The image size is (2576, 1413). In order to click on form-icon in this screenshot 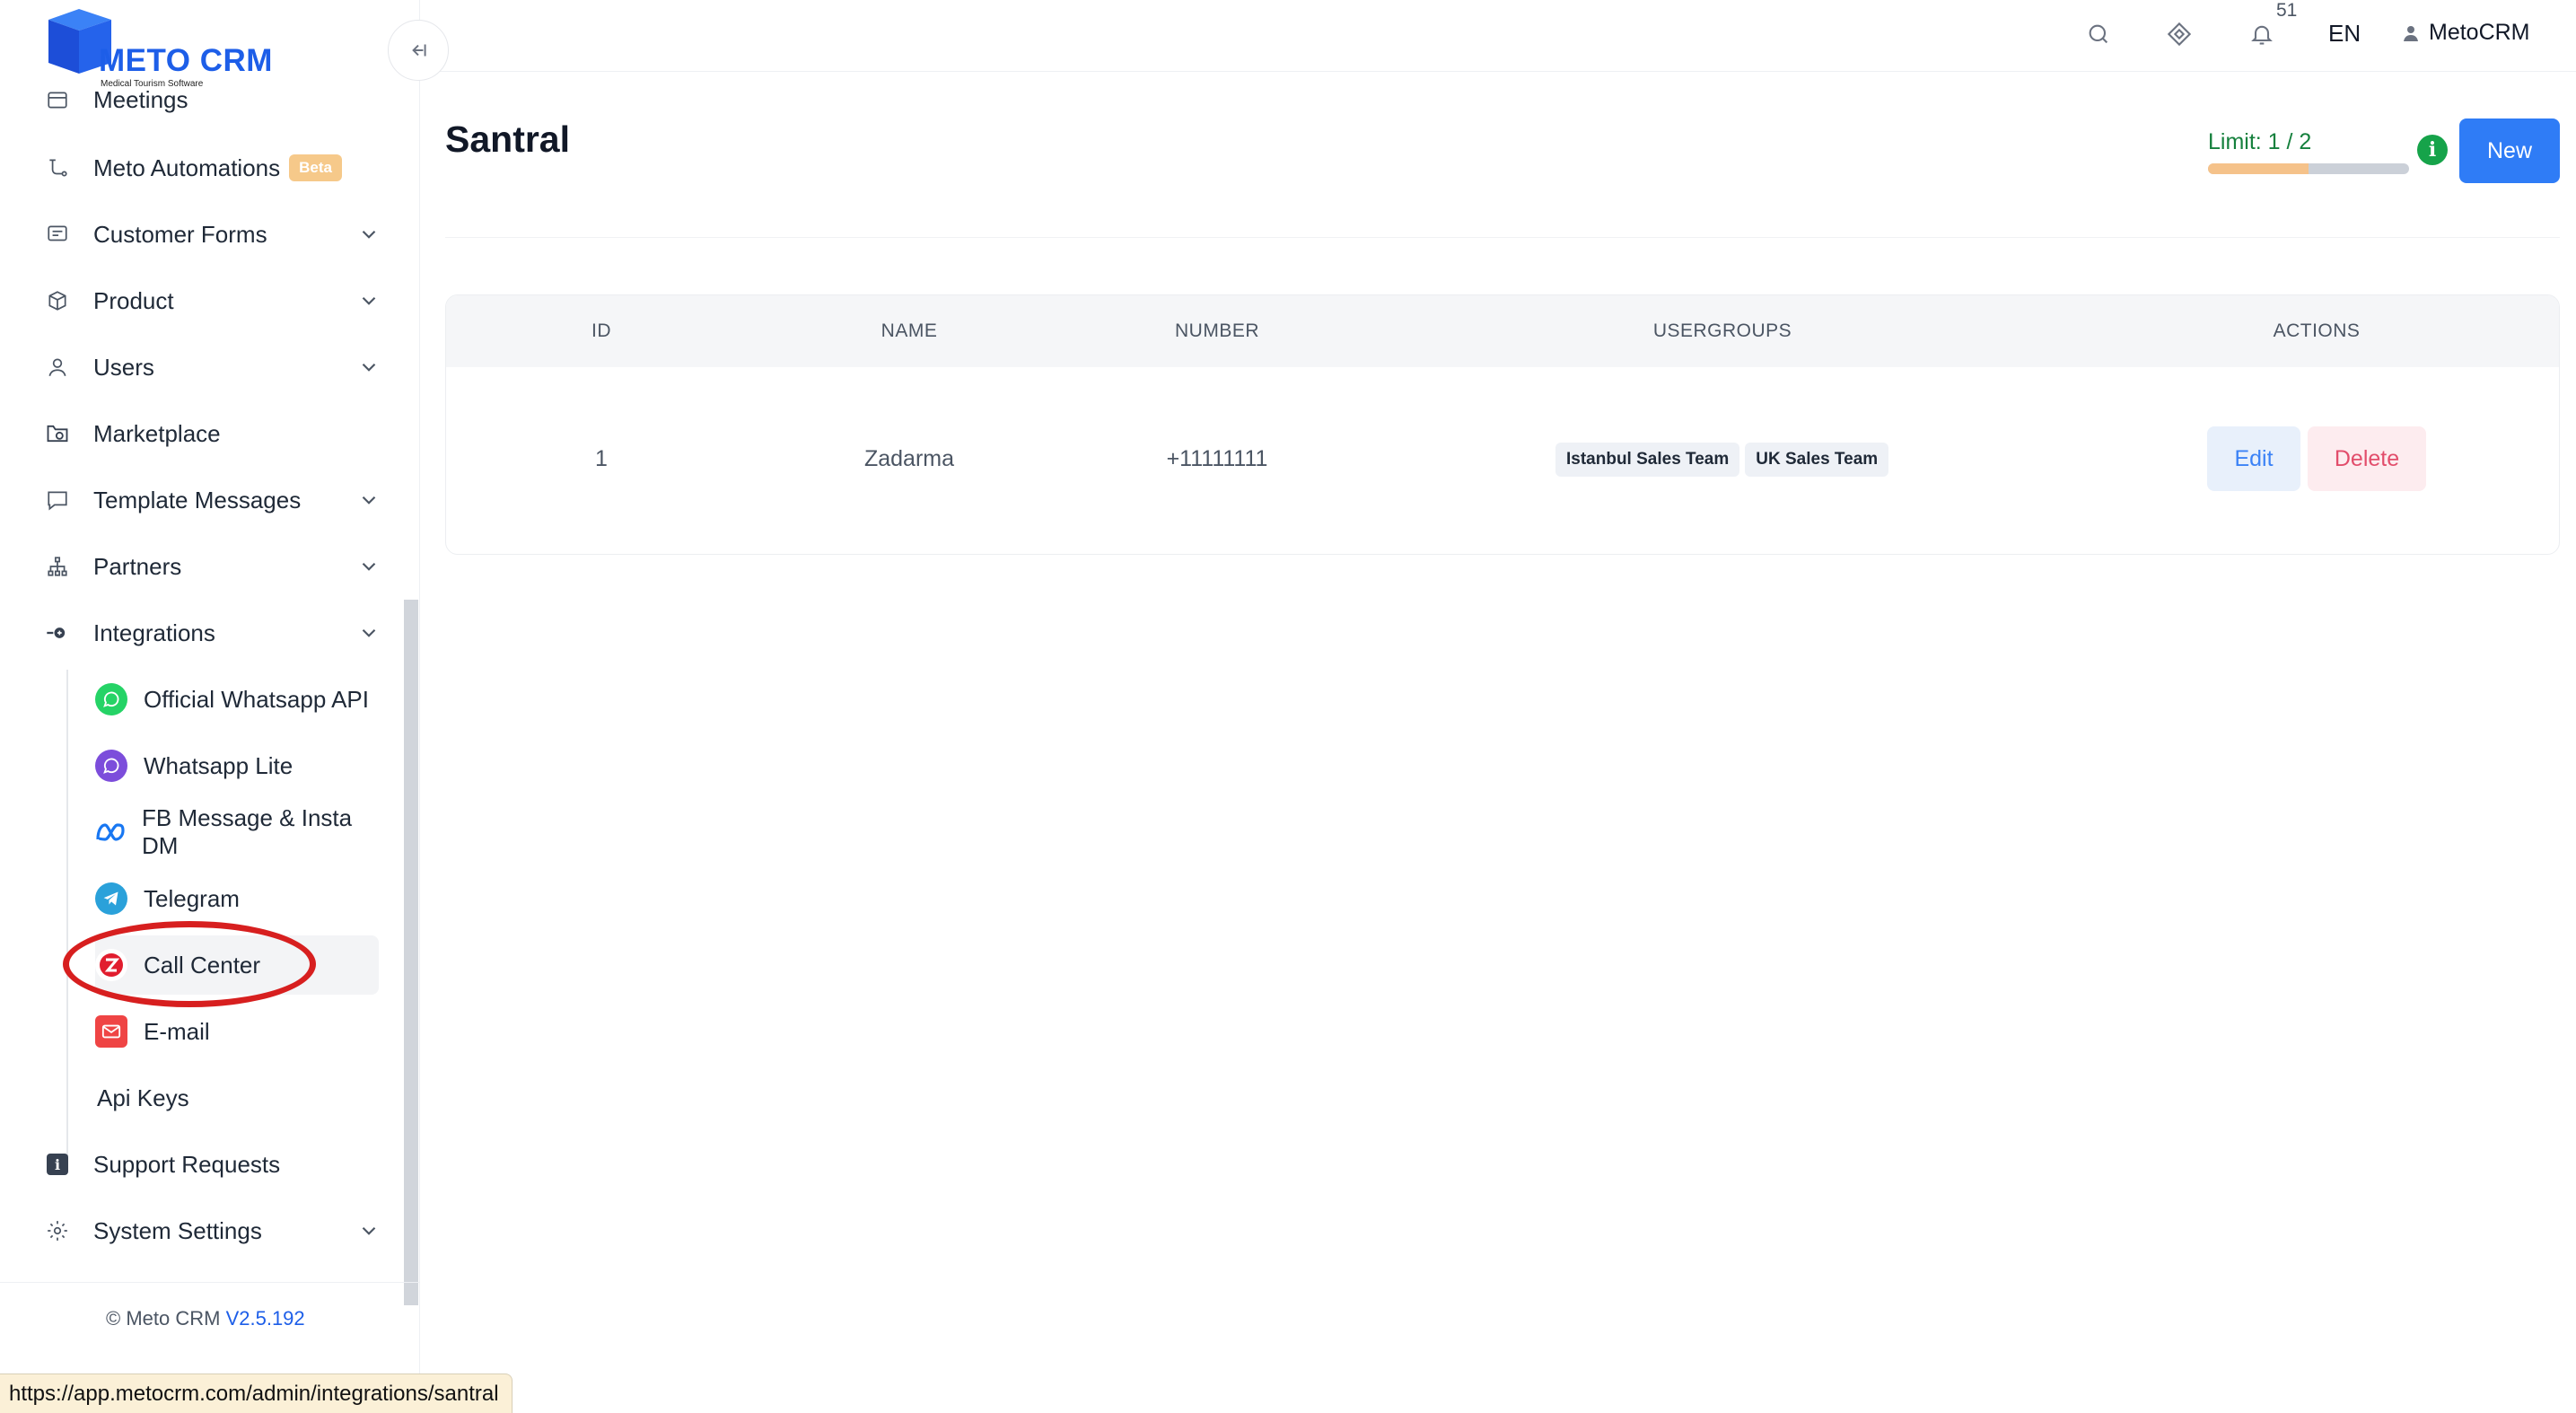, I will do `click(57, 234)`.